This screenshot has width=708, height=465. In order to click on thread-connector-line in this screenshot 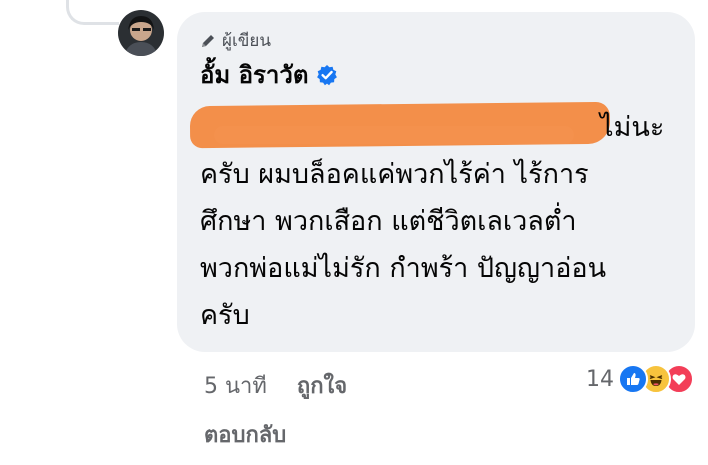, I will do `click(92, 12)`.